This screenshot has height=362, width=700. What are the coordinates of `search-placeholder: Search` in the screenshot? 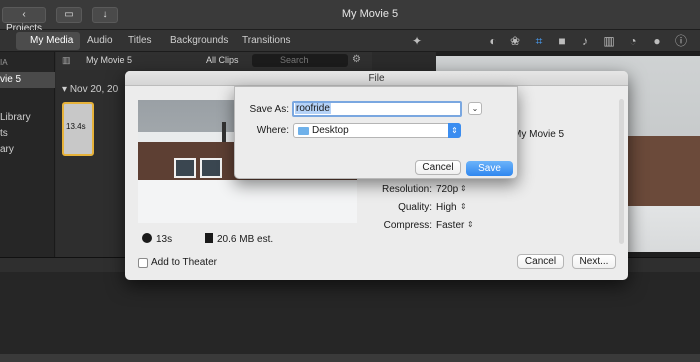 It's located at (294, 60).